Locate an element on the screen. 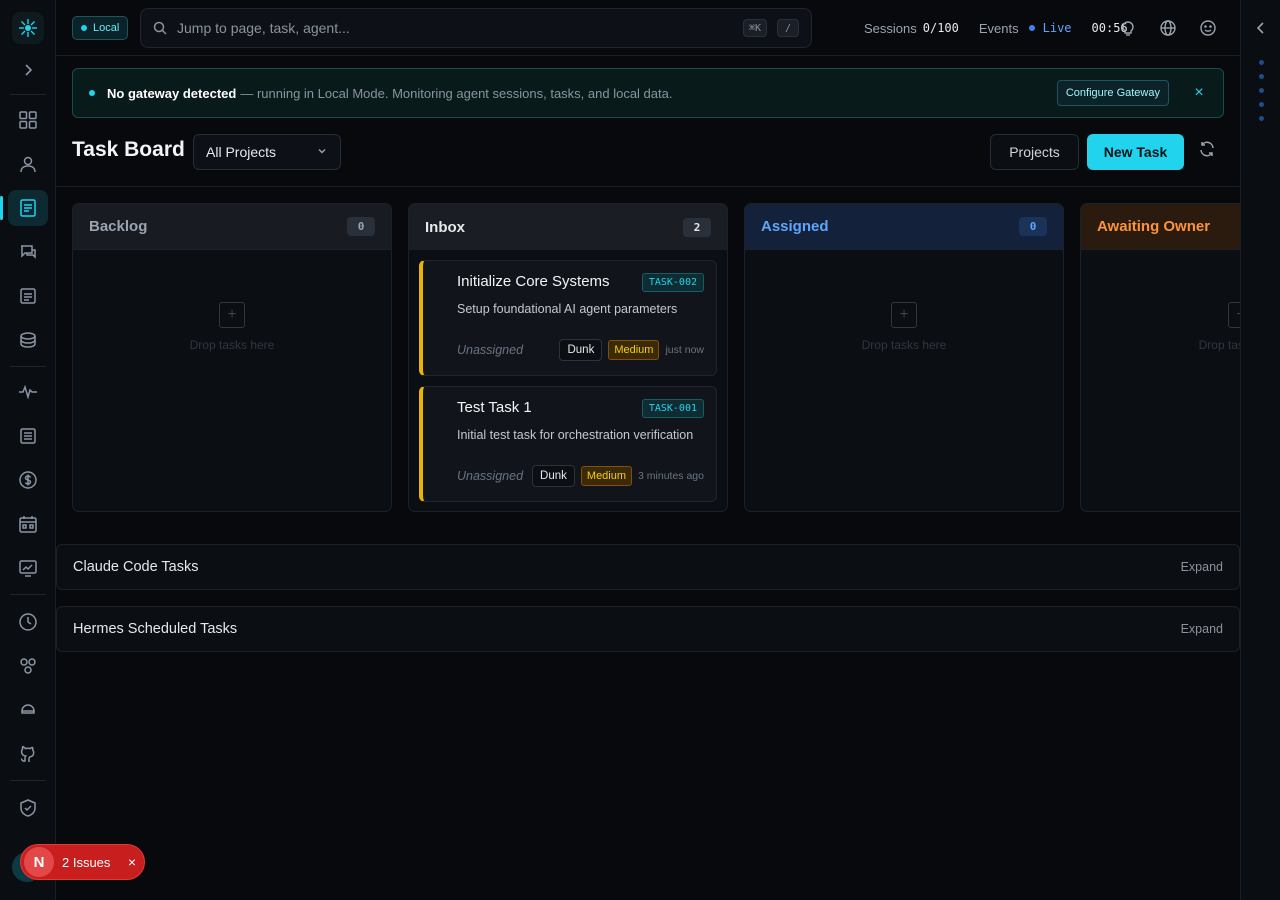  claude-code-tasks-section: Claude Code Tasks Expand is located at coordinates (648, 567).